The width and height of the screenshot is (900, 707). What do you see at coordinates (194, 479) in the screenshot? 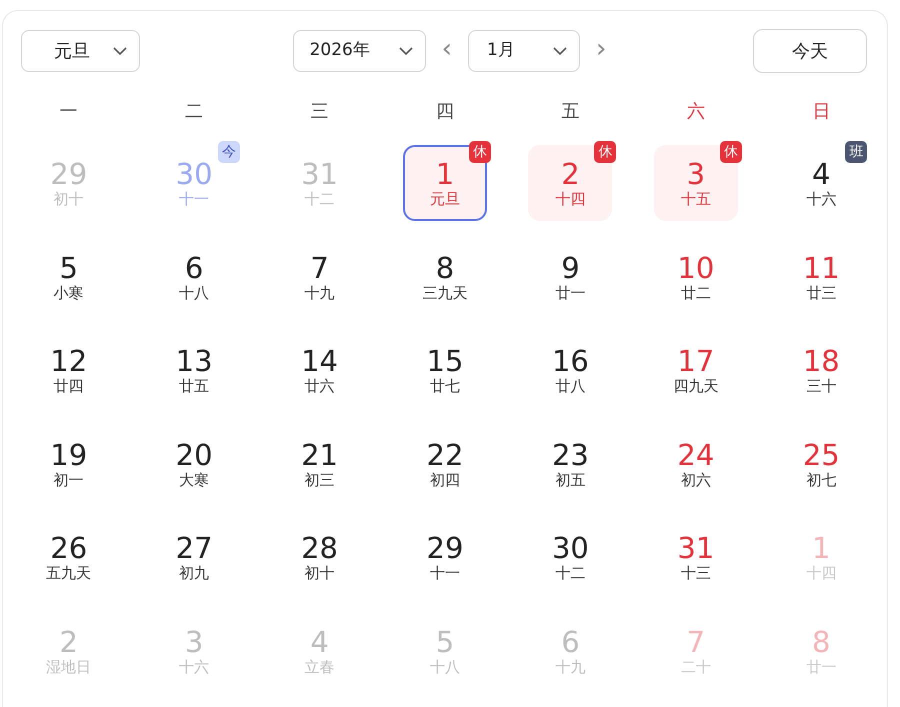
I see `lunar-date: 大寒` at bounding box center [194, 479].